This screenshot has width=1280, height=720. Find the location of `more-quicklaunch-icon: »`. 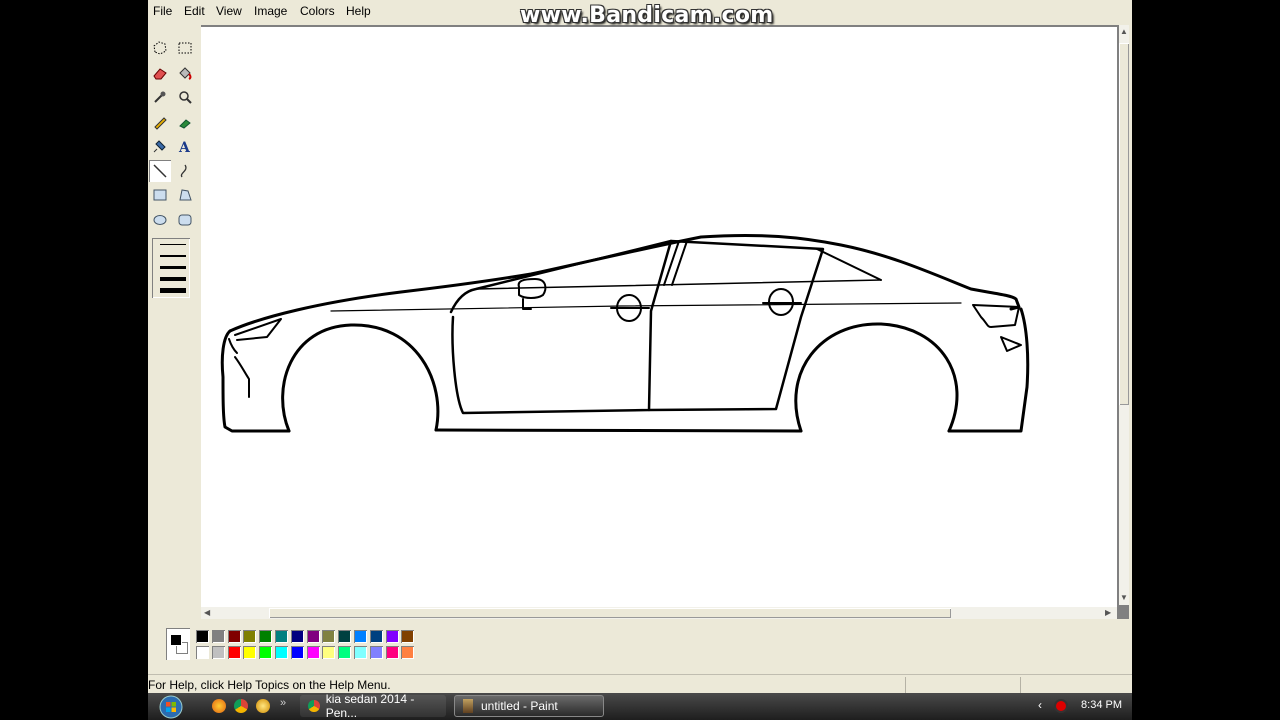

more-quicklaunch-icon: » is located at coordinates (283, 703).